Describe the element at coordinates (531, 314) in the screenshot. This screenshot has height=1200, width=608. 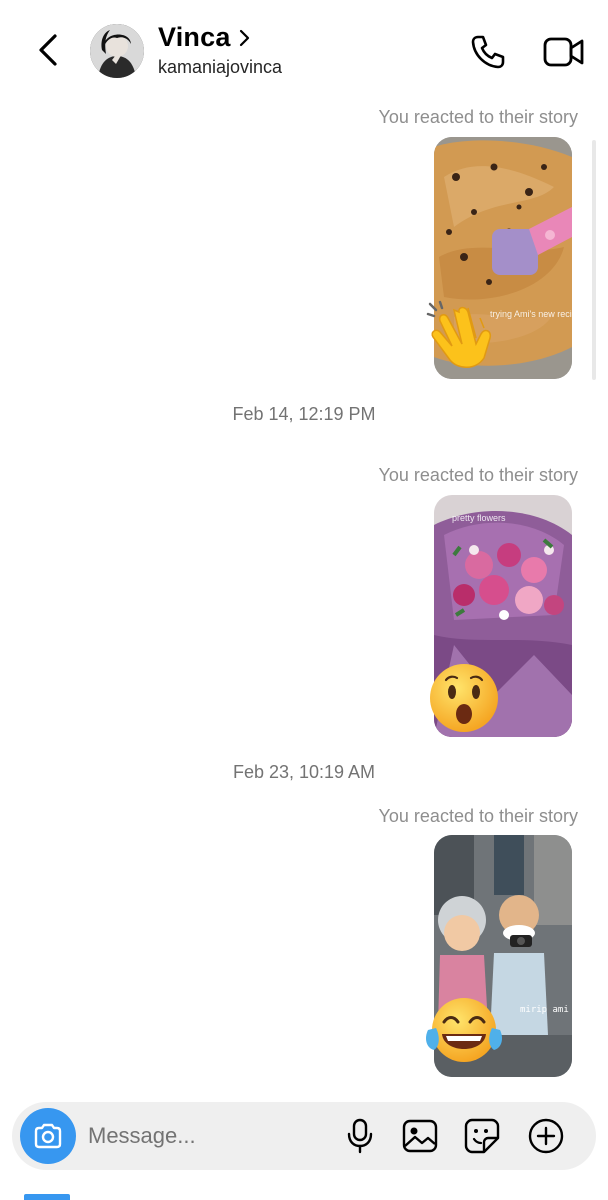
I see `story-caption: trying Ami's new recipe` at that location.